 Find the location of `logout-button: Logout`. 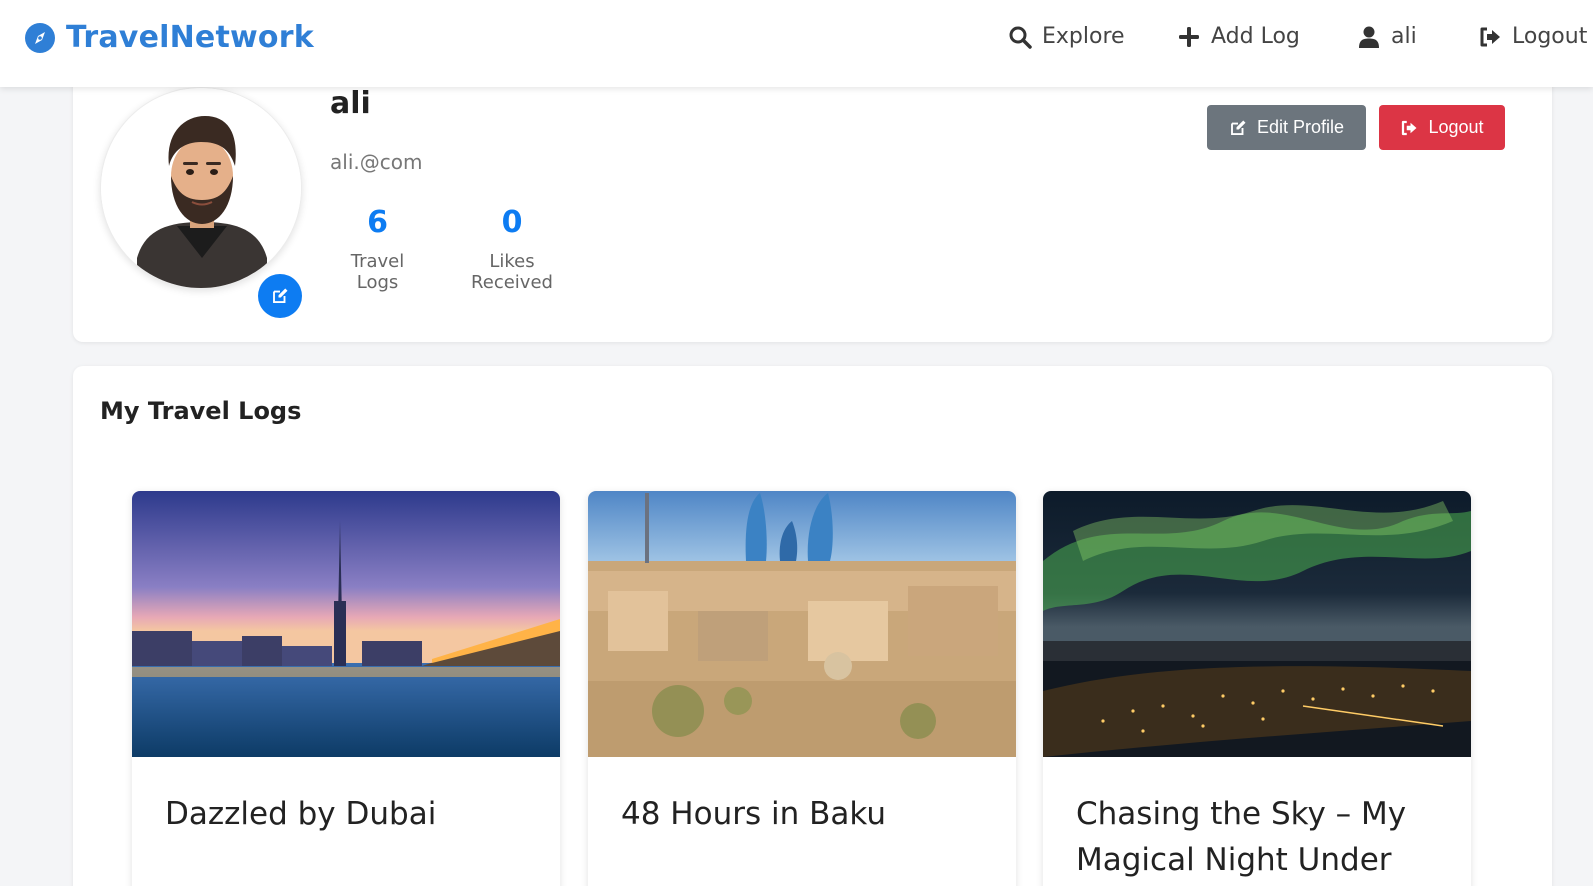

logout-button: Logout is located at coordinates (1442, 127).